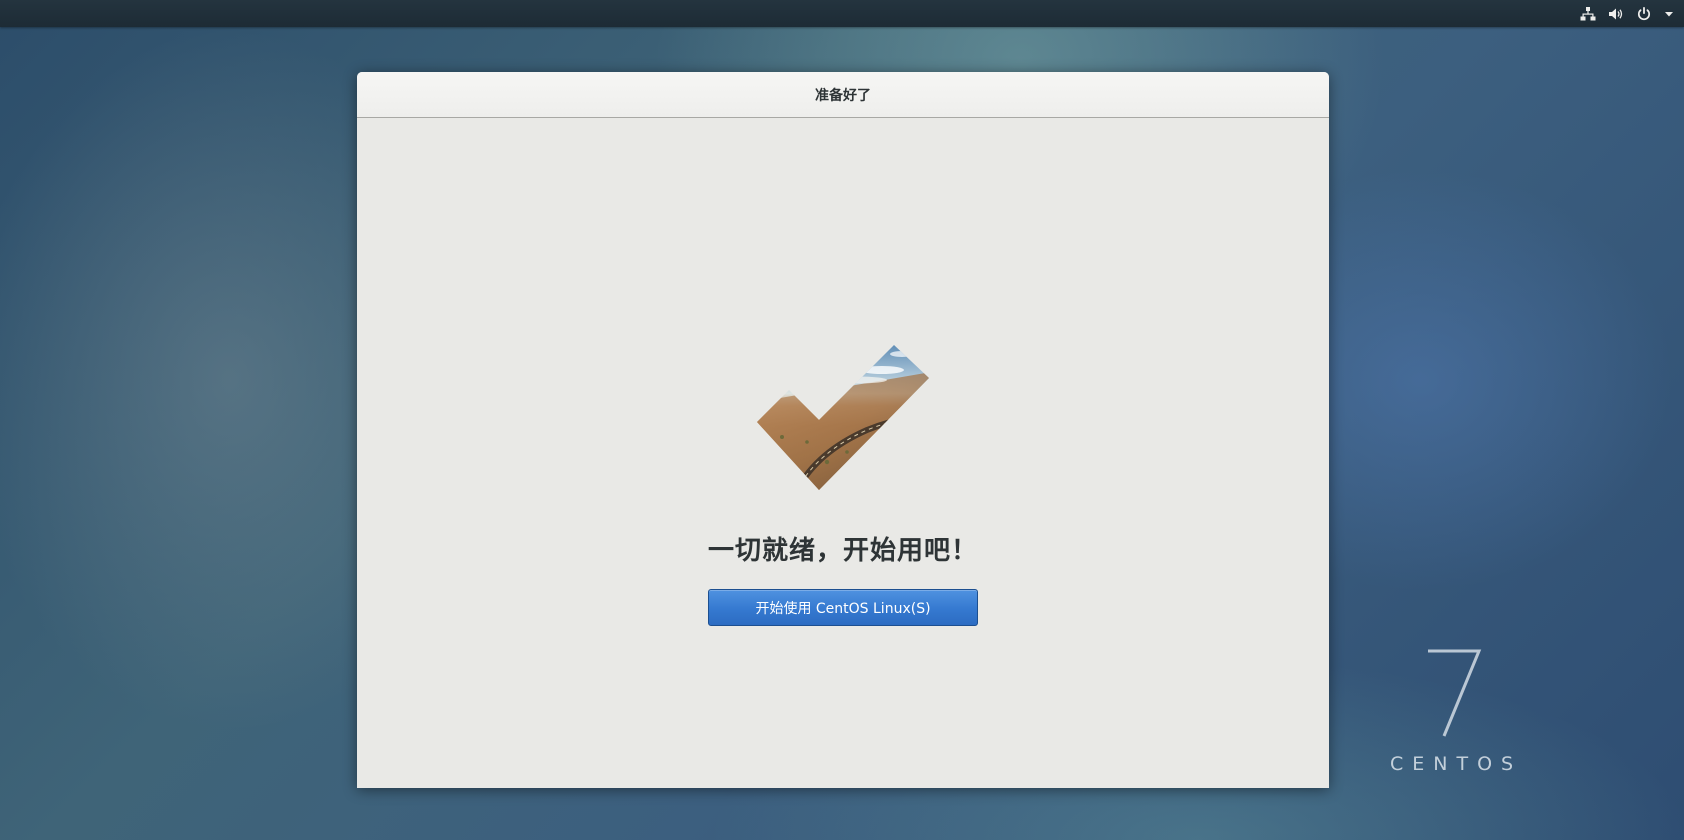  What do you see at coordinates (1616, 14) in the screenshot?
I see `volume-icon` at bounding box center [1616, 14].